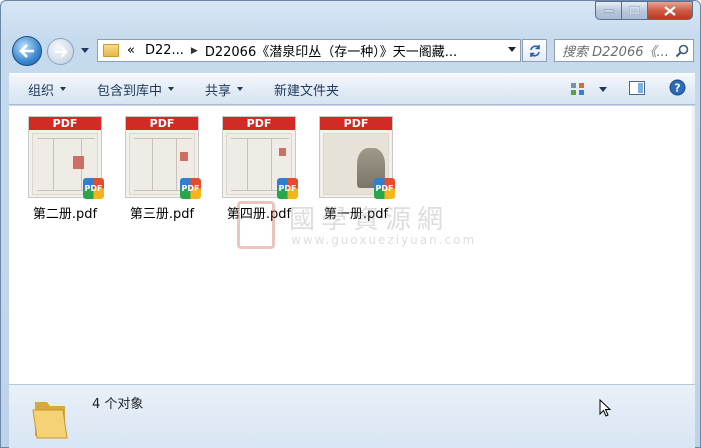  I want to click on back-button, so click(27, 51).